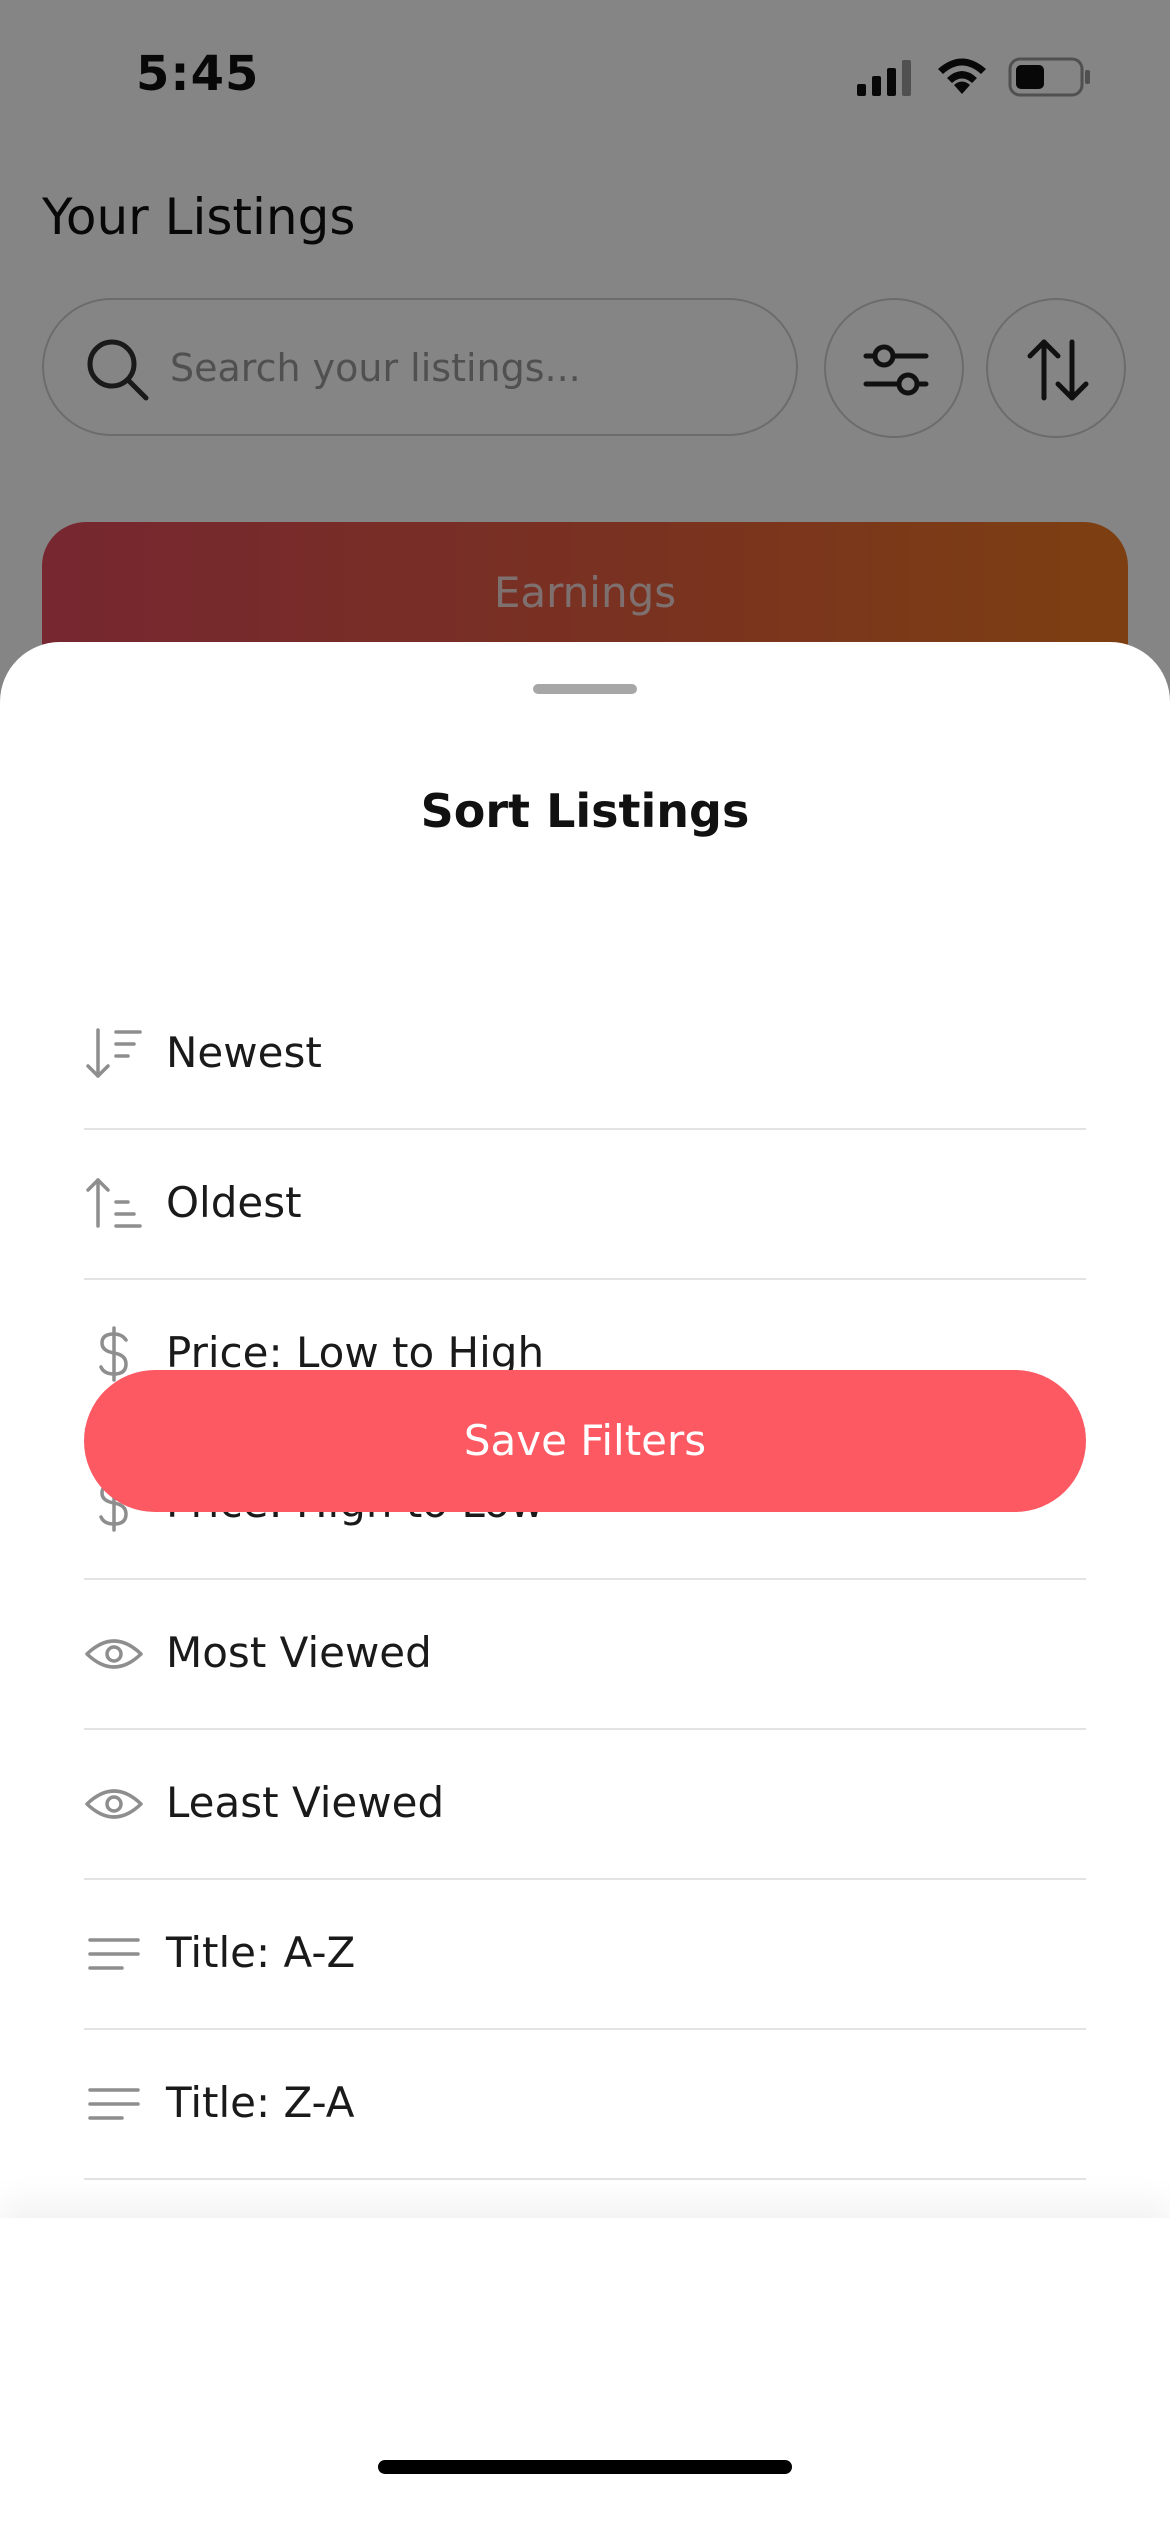  I want to click on sheet-footer, so click(585, 2375).